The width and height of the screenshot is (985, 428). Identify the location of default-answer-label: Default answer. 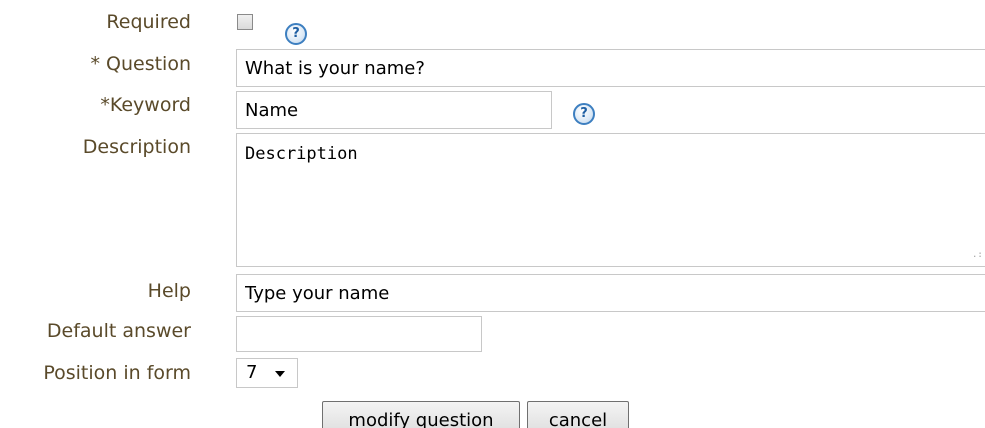
(118, 331).